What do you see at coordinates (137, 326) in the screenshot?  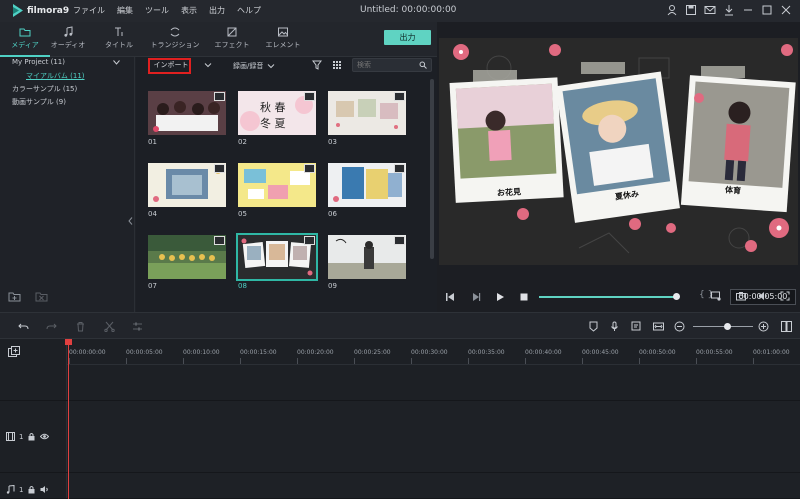 I see `adjust-icon` at bounding box center [137, 326].